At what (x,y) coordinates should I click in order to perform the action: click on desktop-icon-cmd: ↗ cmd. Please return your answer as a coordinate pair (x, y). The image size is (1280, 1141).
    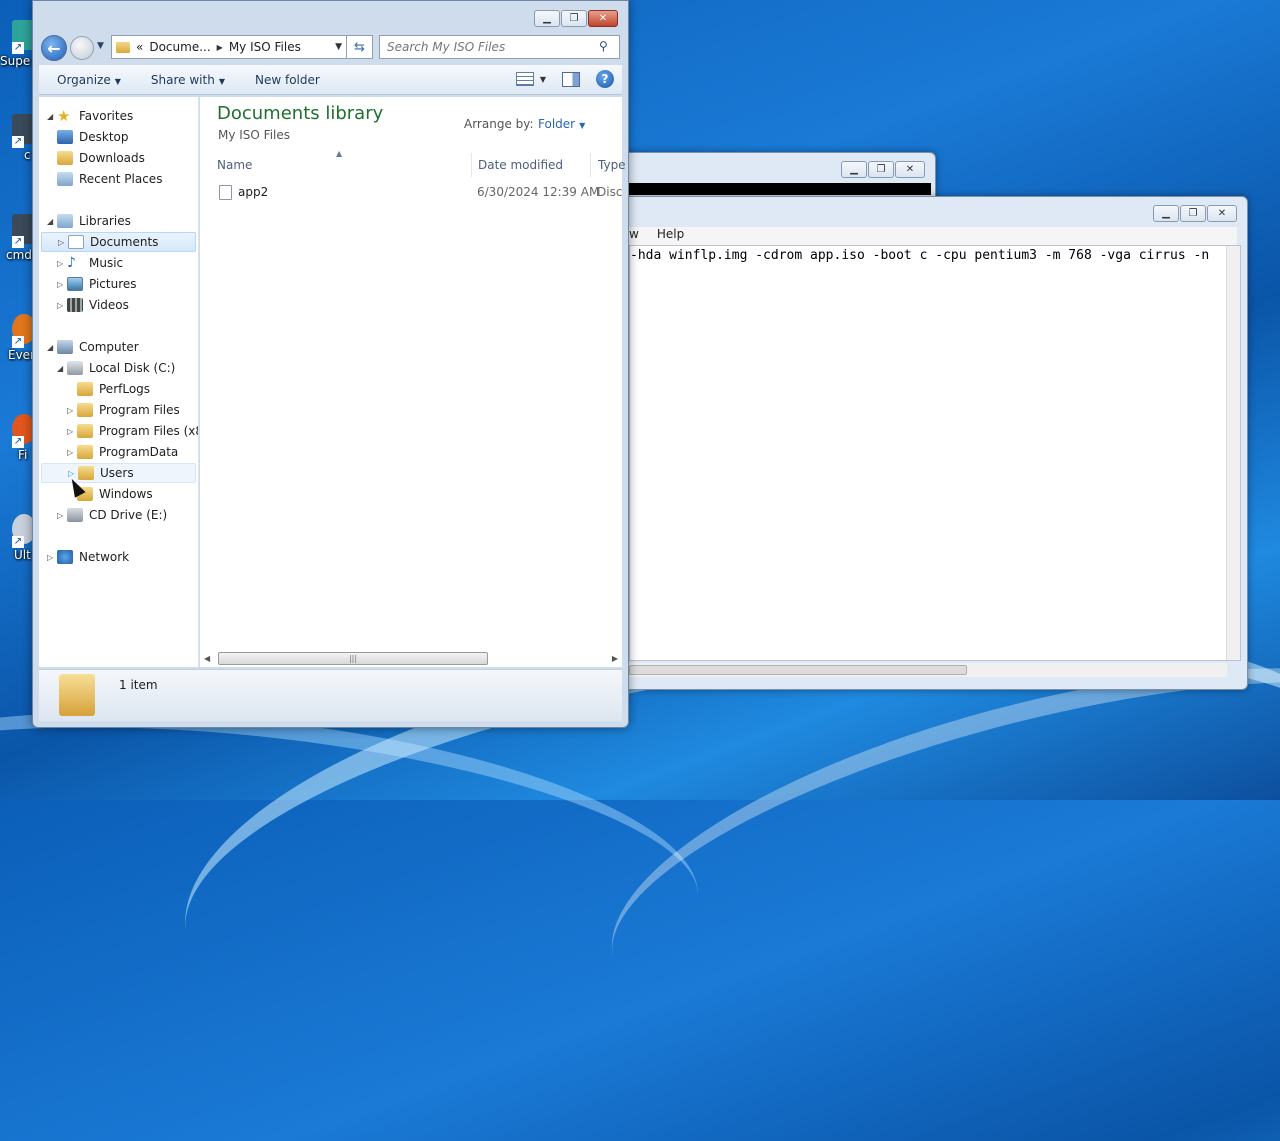
    Looking at the image, I should click on (18, 244).